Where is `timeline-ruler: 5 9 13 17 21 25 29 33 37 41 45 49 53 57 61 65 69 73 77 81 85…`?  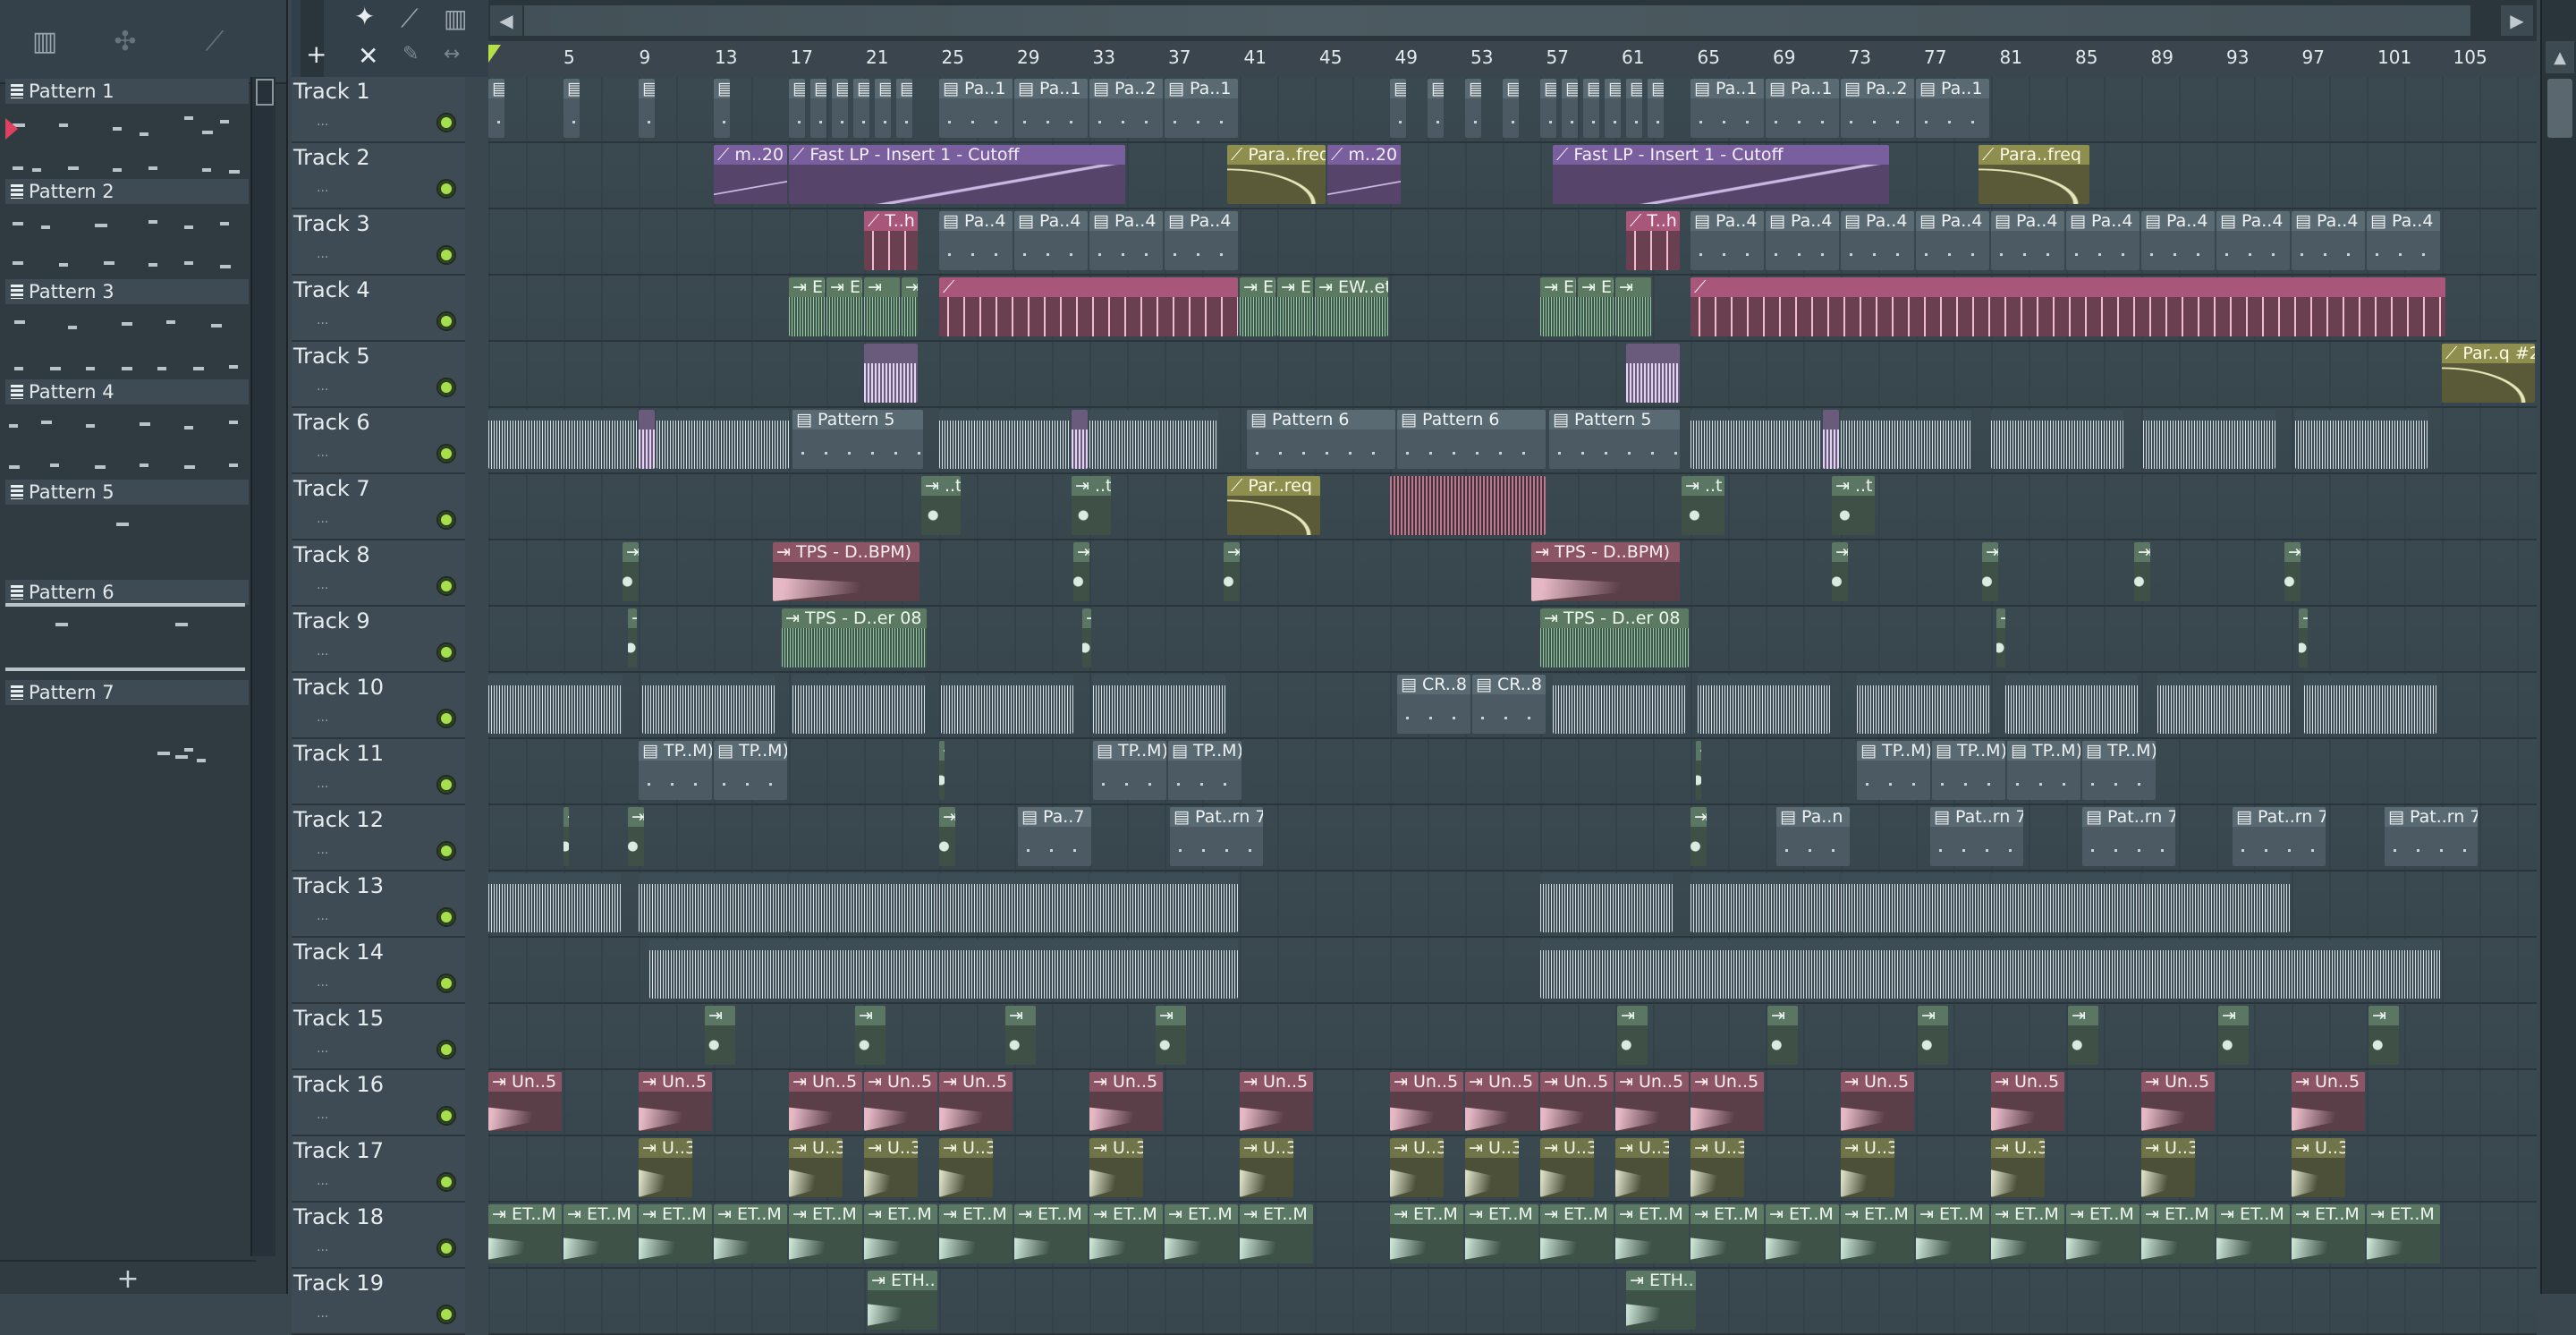 timeline-ruler: 5 9 13 17 21 25 29 33 37 41 45 49 53 57 61 65 69 73 77 81 85… is located at coordinates (1512, 60).